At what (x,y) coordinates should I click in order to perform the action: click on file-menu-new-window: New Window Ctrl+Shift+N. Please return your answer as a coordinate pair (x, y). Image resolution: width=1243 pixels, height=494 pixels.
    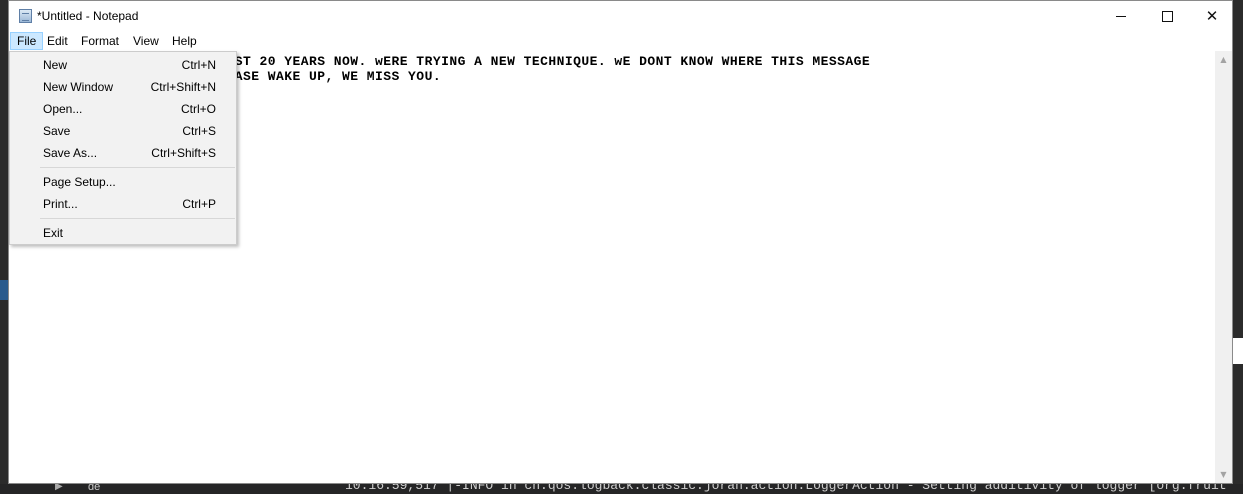
    Looking at the image, I should click on (123, 87).